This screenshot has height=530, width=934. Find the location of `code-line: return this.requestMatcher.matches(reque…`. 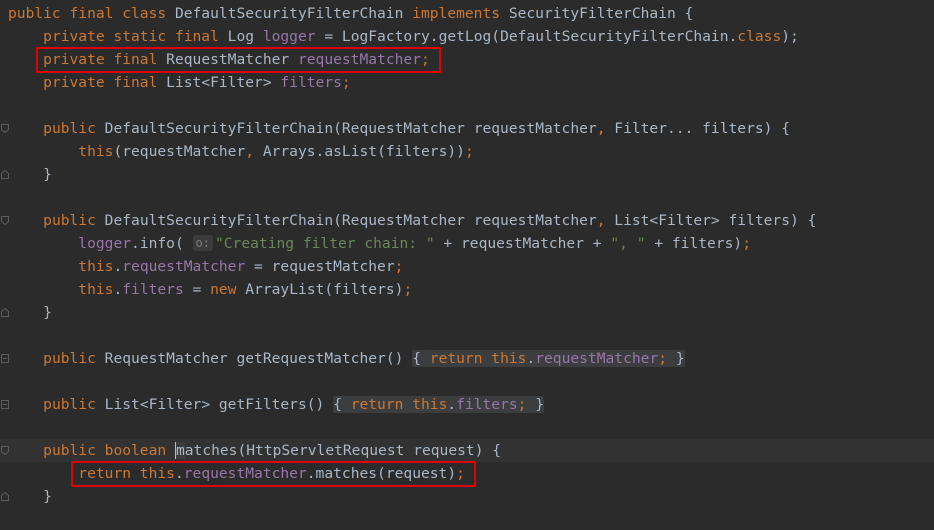

code-line: return this.requestMatcher.matches(reque… is located at coordinates (467, 473).